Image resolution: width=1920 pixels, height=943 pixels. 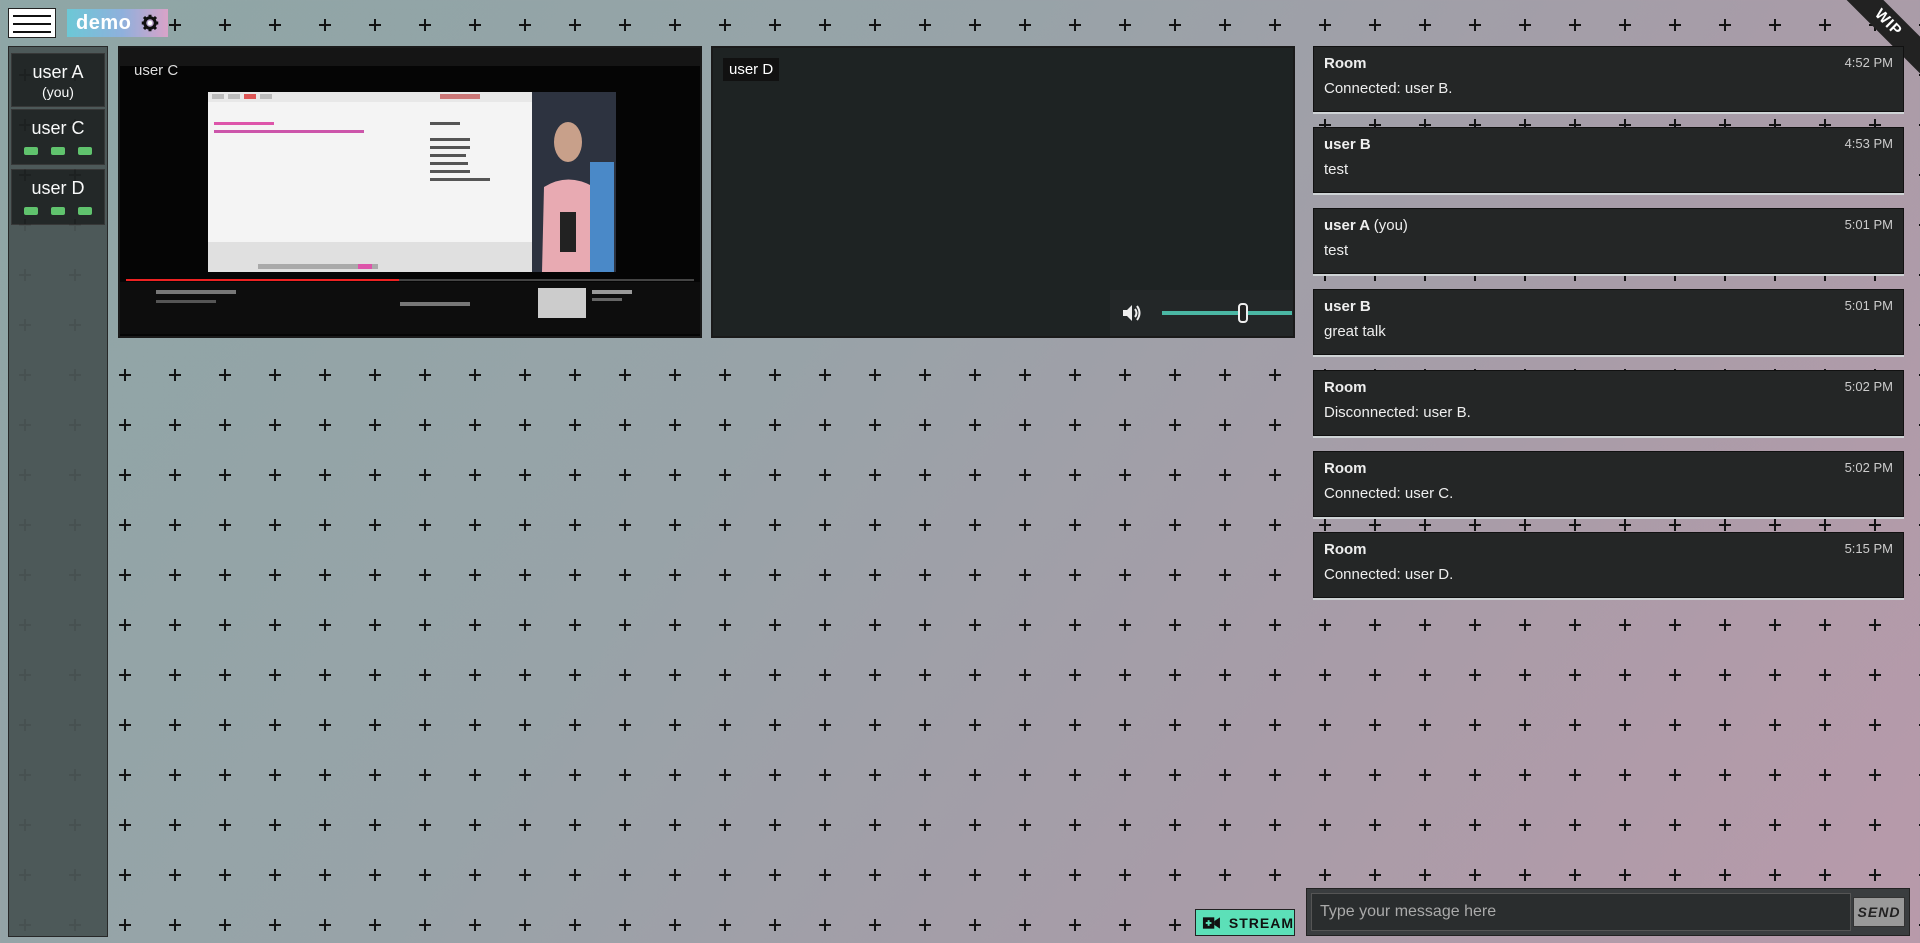 I want to click on screen-share-stream, so click(x=410, y=192).